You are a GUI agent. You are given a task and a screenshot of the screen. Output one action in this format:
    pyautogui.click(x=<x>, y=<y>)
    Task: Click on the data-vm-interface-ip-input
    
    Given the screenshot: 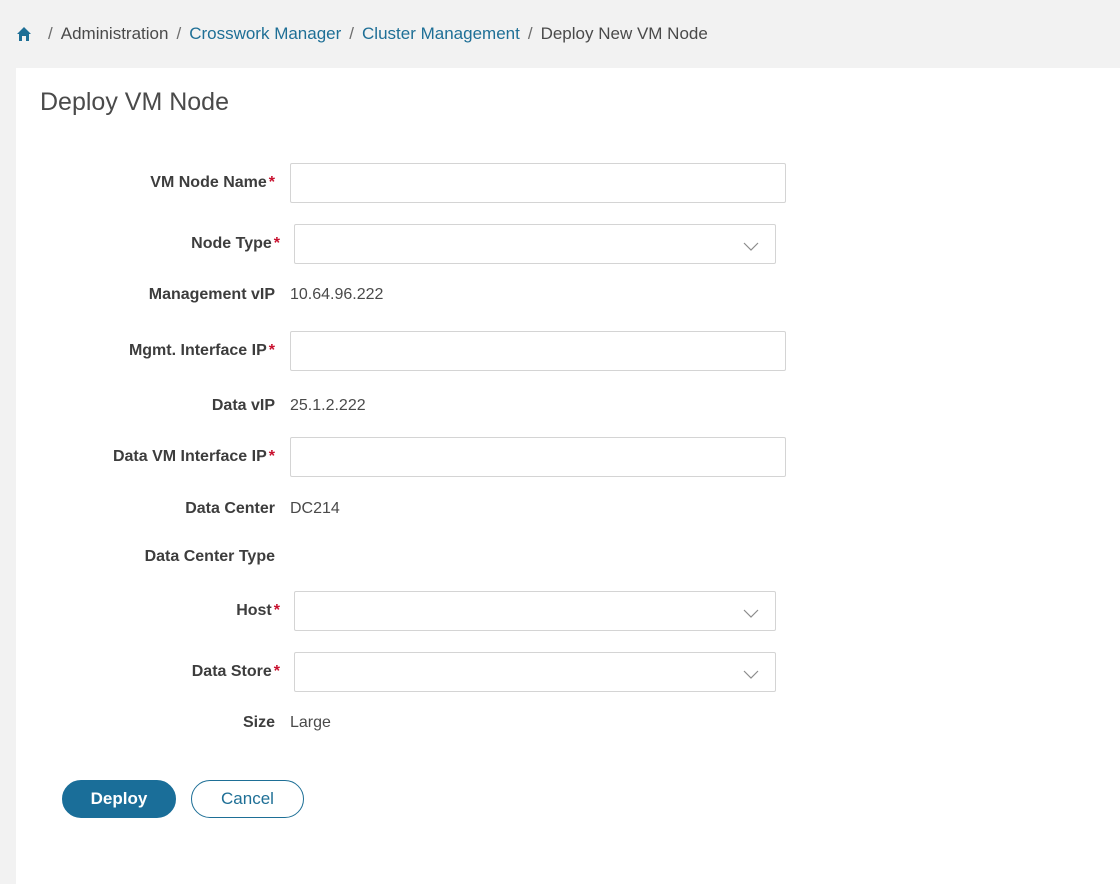 What is the action you would take?
    pyautogui.click(x=538, y=457)
    